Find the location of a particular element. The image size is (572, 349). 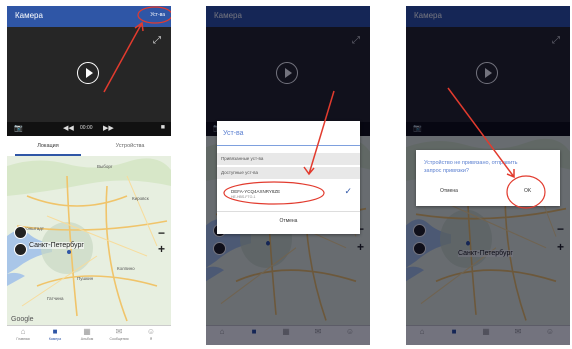

map-label: Гатчина is located at coordinates (55, 298).